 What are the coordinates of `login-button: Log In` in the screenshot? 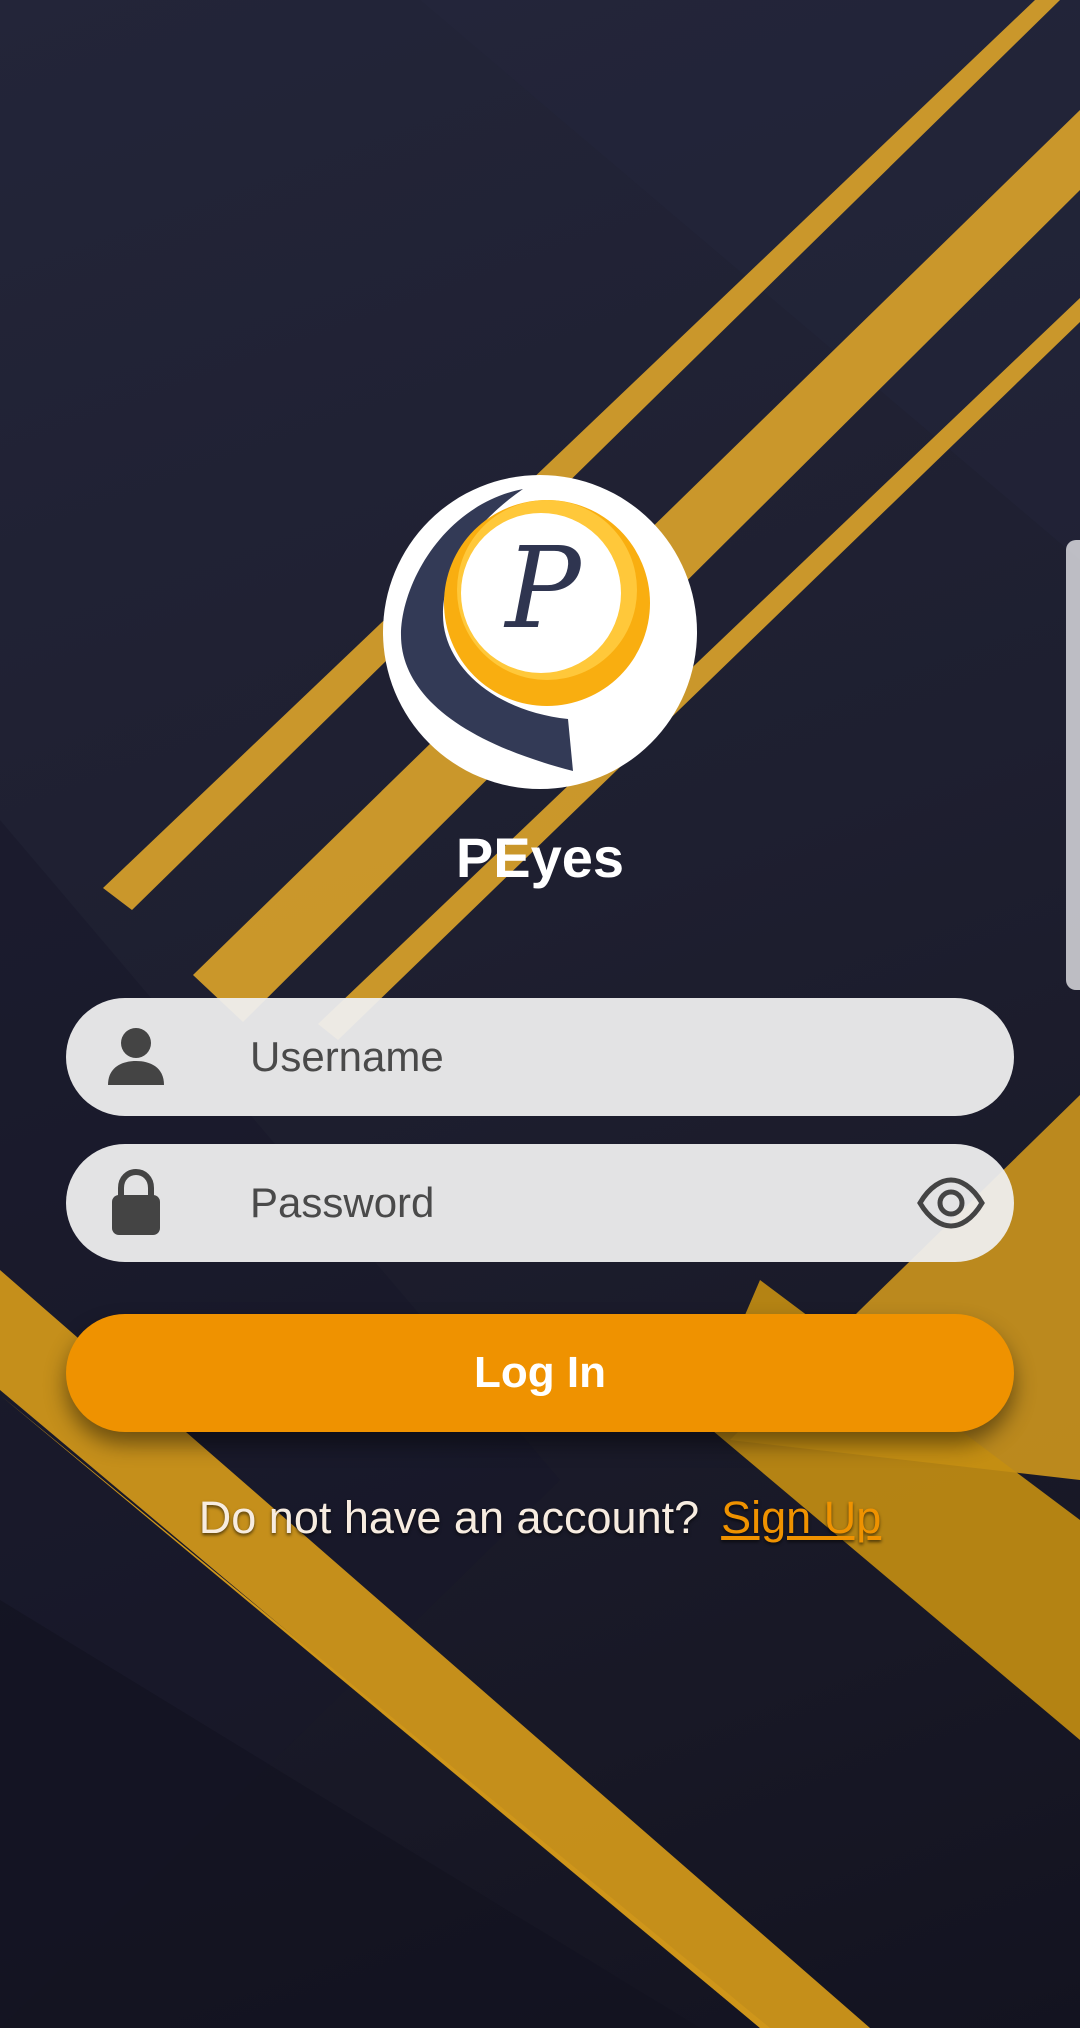 It's located at (540, 1373).